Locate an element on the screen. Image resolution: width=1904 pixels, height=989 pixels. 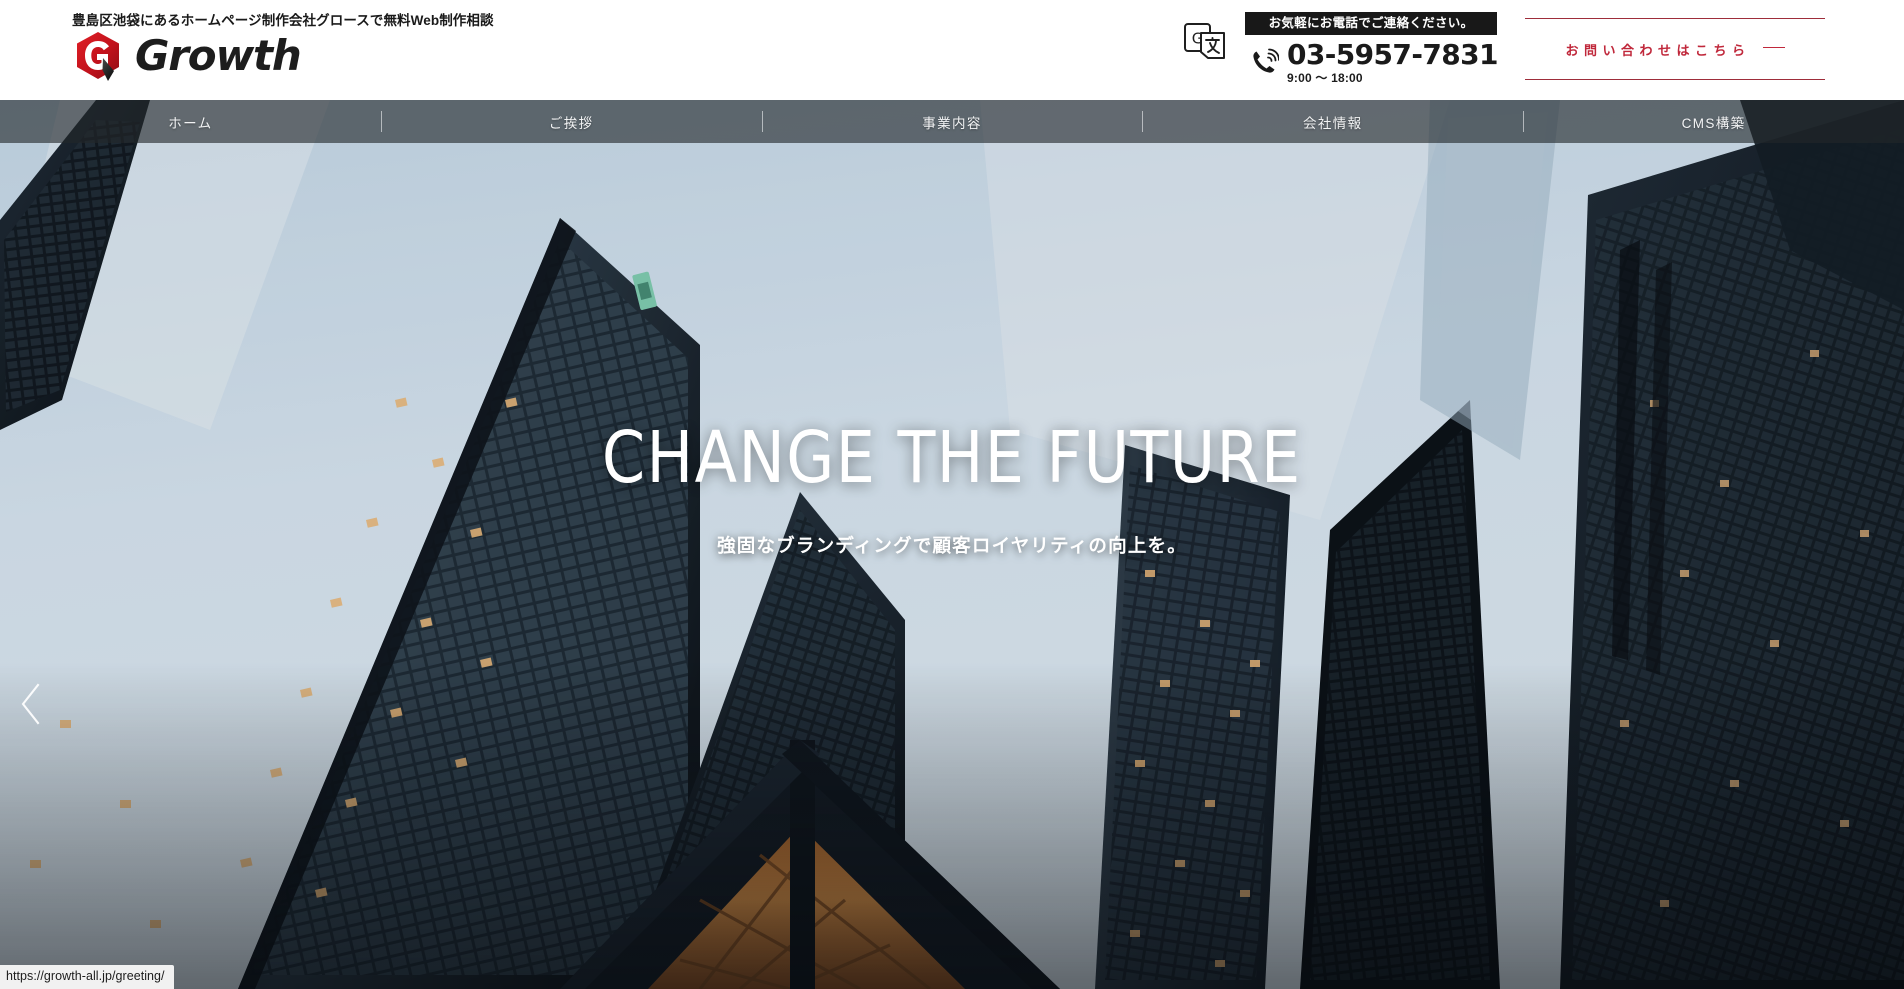
browser-status-bar: https://growth-all.jp/greeting/ is located at coordinates (87, 977).